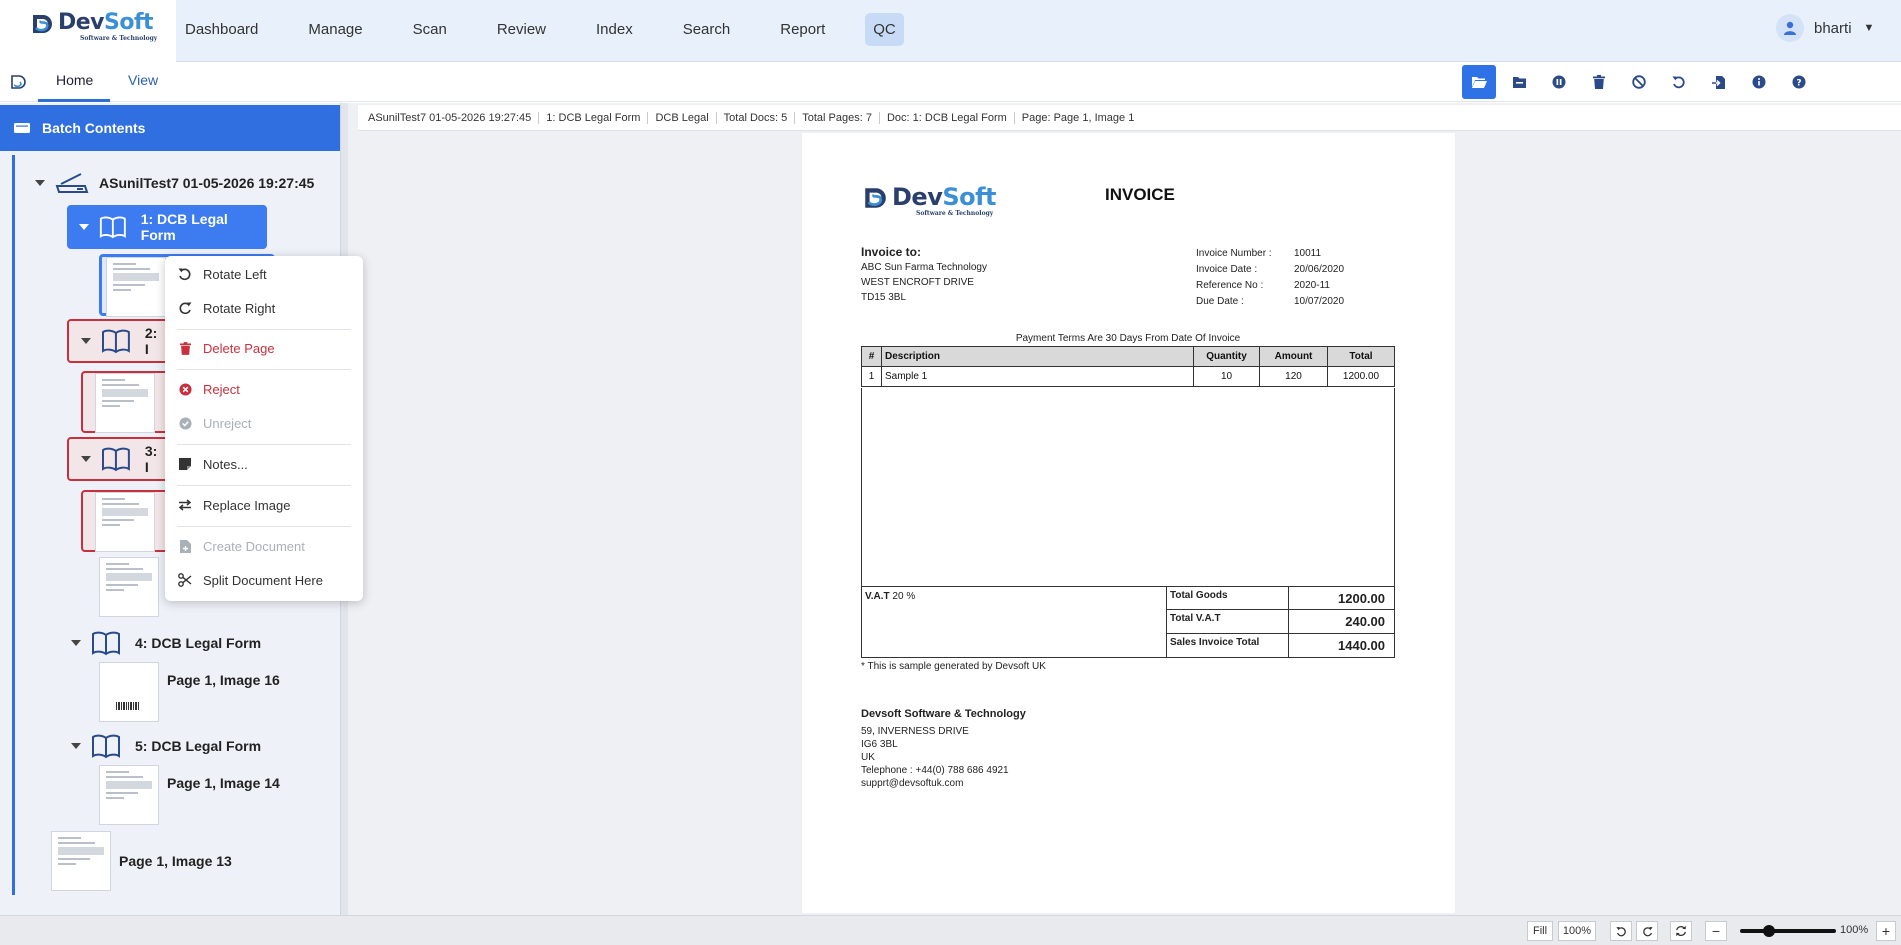 This screenshot has width=1901, height=945. Describe the element at coordinates (175, 861) in the screenshot. I see `loose-page-label: Page 1, Image 13` at that location.